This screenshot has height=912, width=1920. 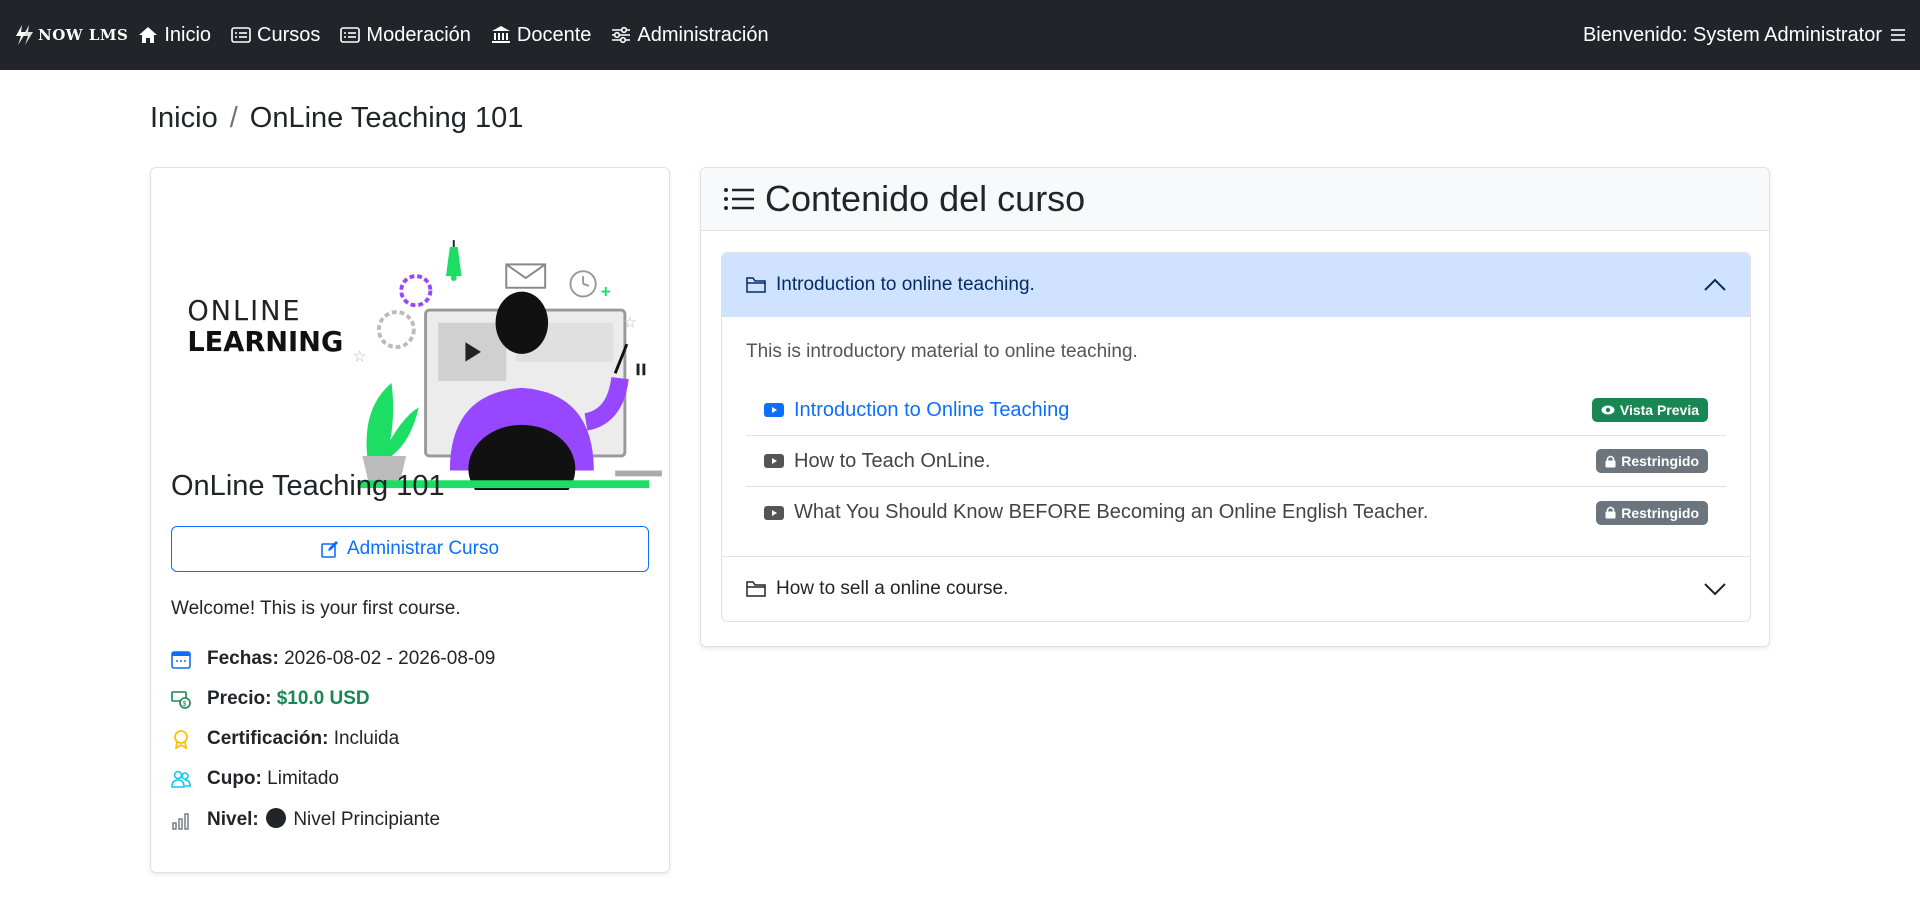 I want to click on user-menu: Bienvenido: System Administrator, so click(x=1744, y=35).